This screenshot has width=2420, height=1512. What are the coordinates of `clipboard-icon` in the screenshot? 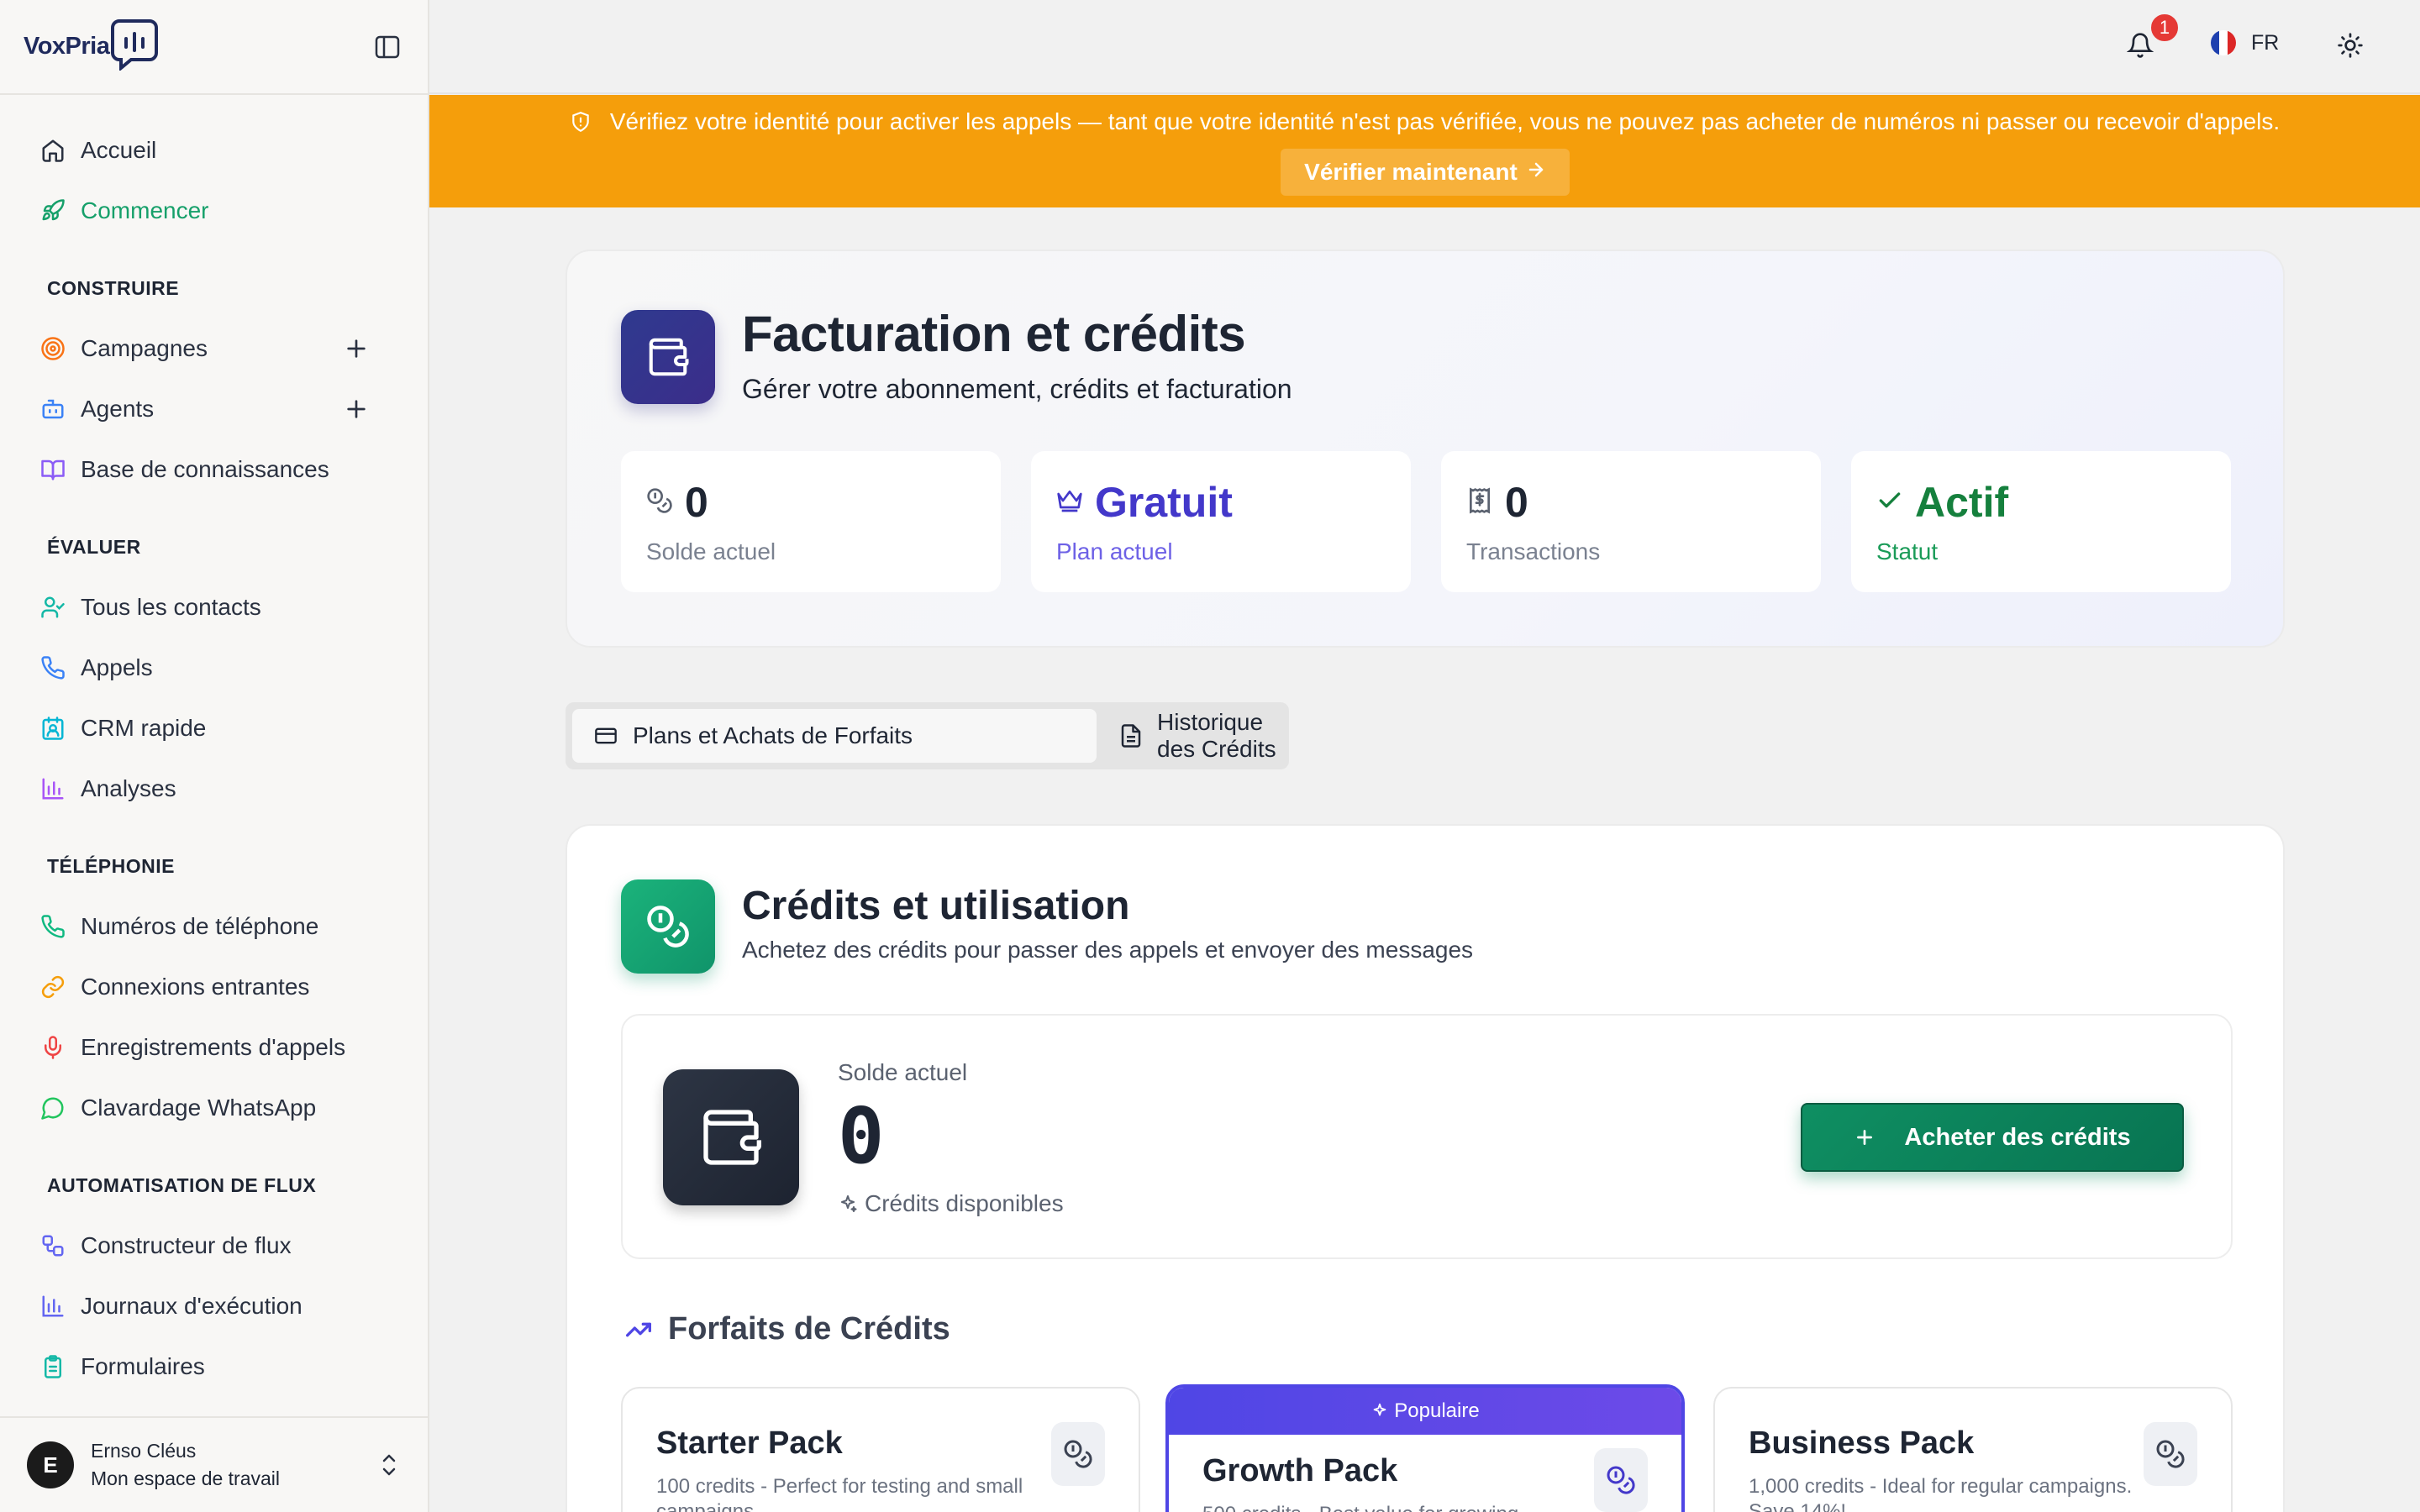 It's located at (53, 1366).